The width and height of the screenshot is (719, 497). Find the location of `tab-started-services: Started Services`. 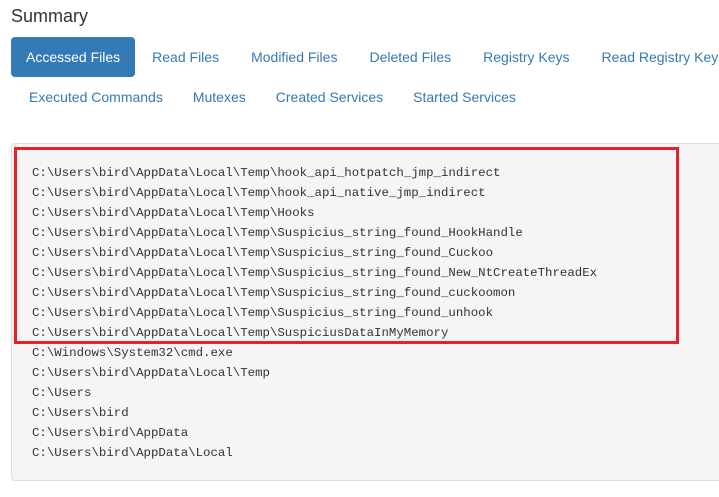

tab-started-services: Started Services is located at coordinates (464, 97).